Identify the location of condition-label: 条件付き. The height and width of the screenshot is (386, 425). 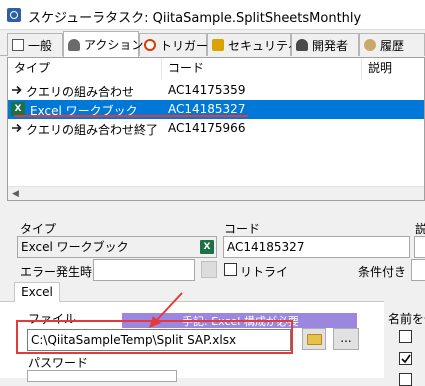
(382, 272).